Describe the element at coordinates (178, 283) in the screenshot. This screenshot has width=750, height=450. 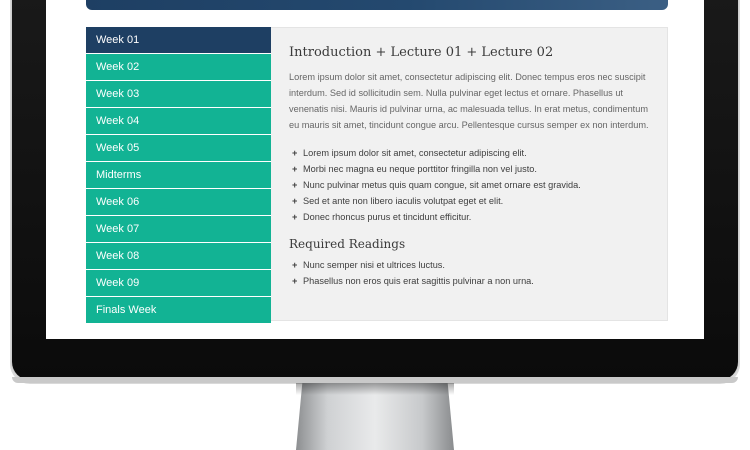
I see `sidebar-item-week-09: Week 09` at that location.